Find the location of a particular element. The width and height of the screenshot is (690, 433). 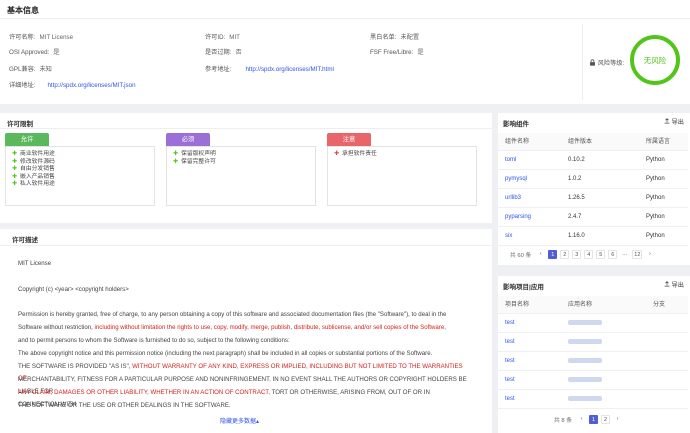

projects-title: 影响项目|应用 is located at coordinates (523, 287).